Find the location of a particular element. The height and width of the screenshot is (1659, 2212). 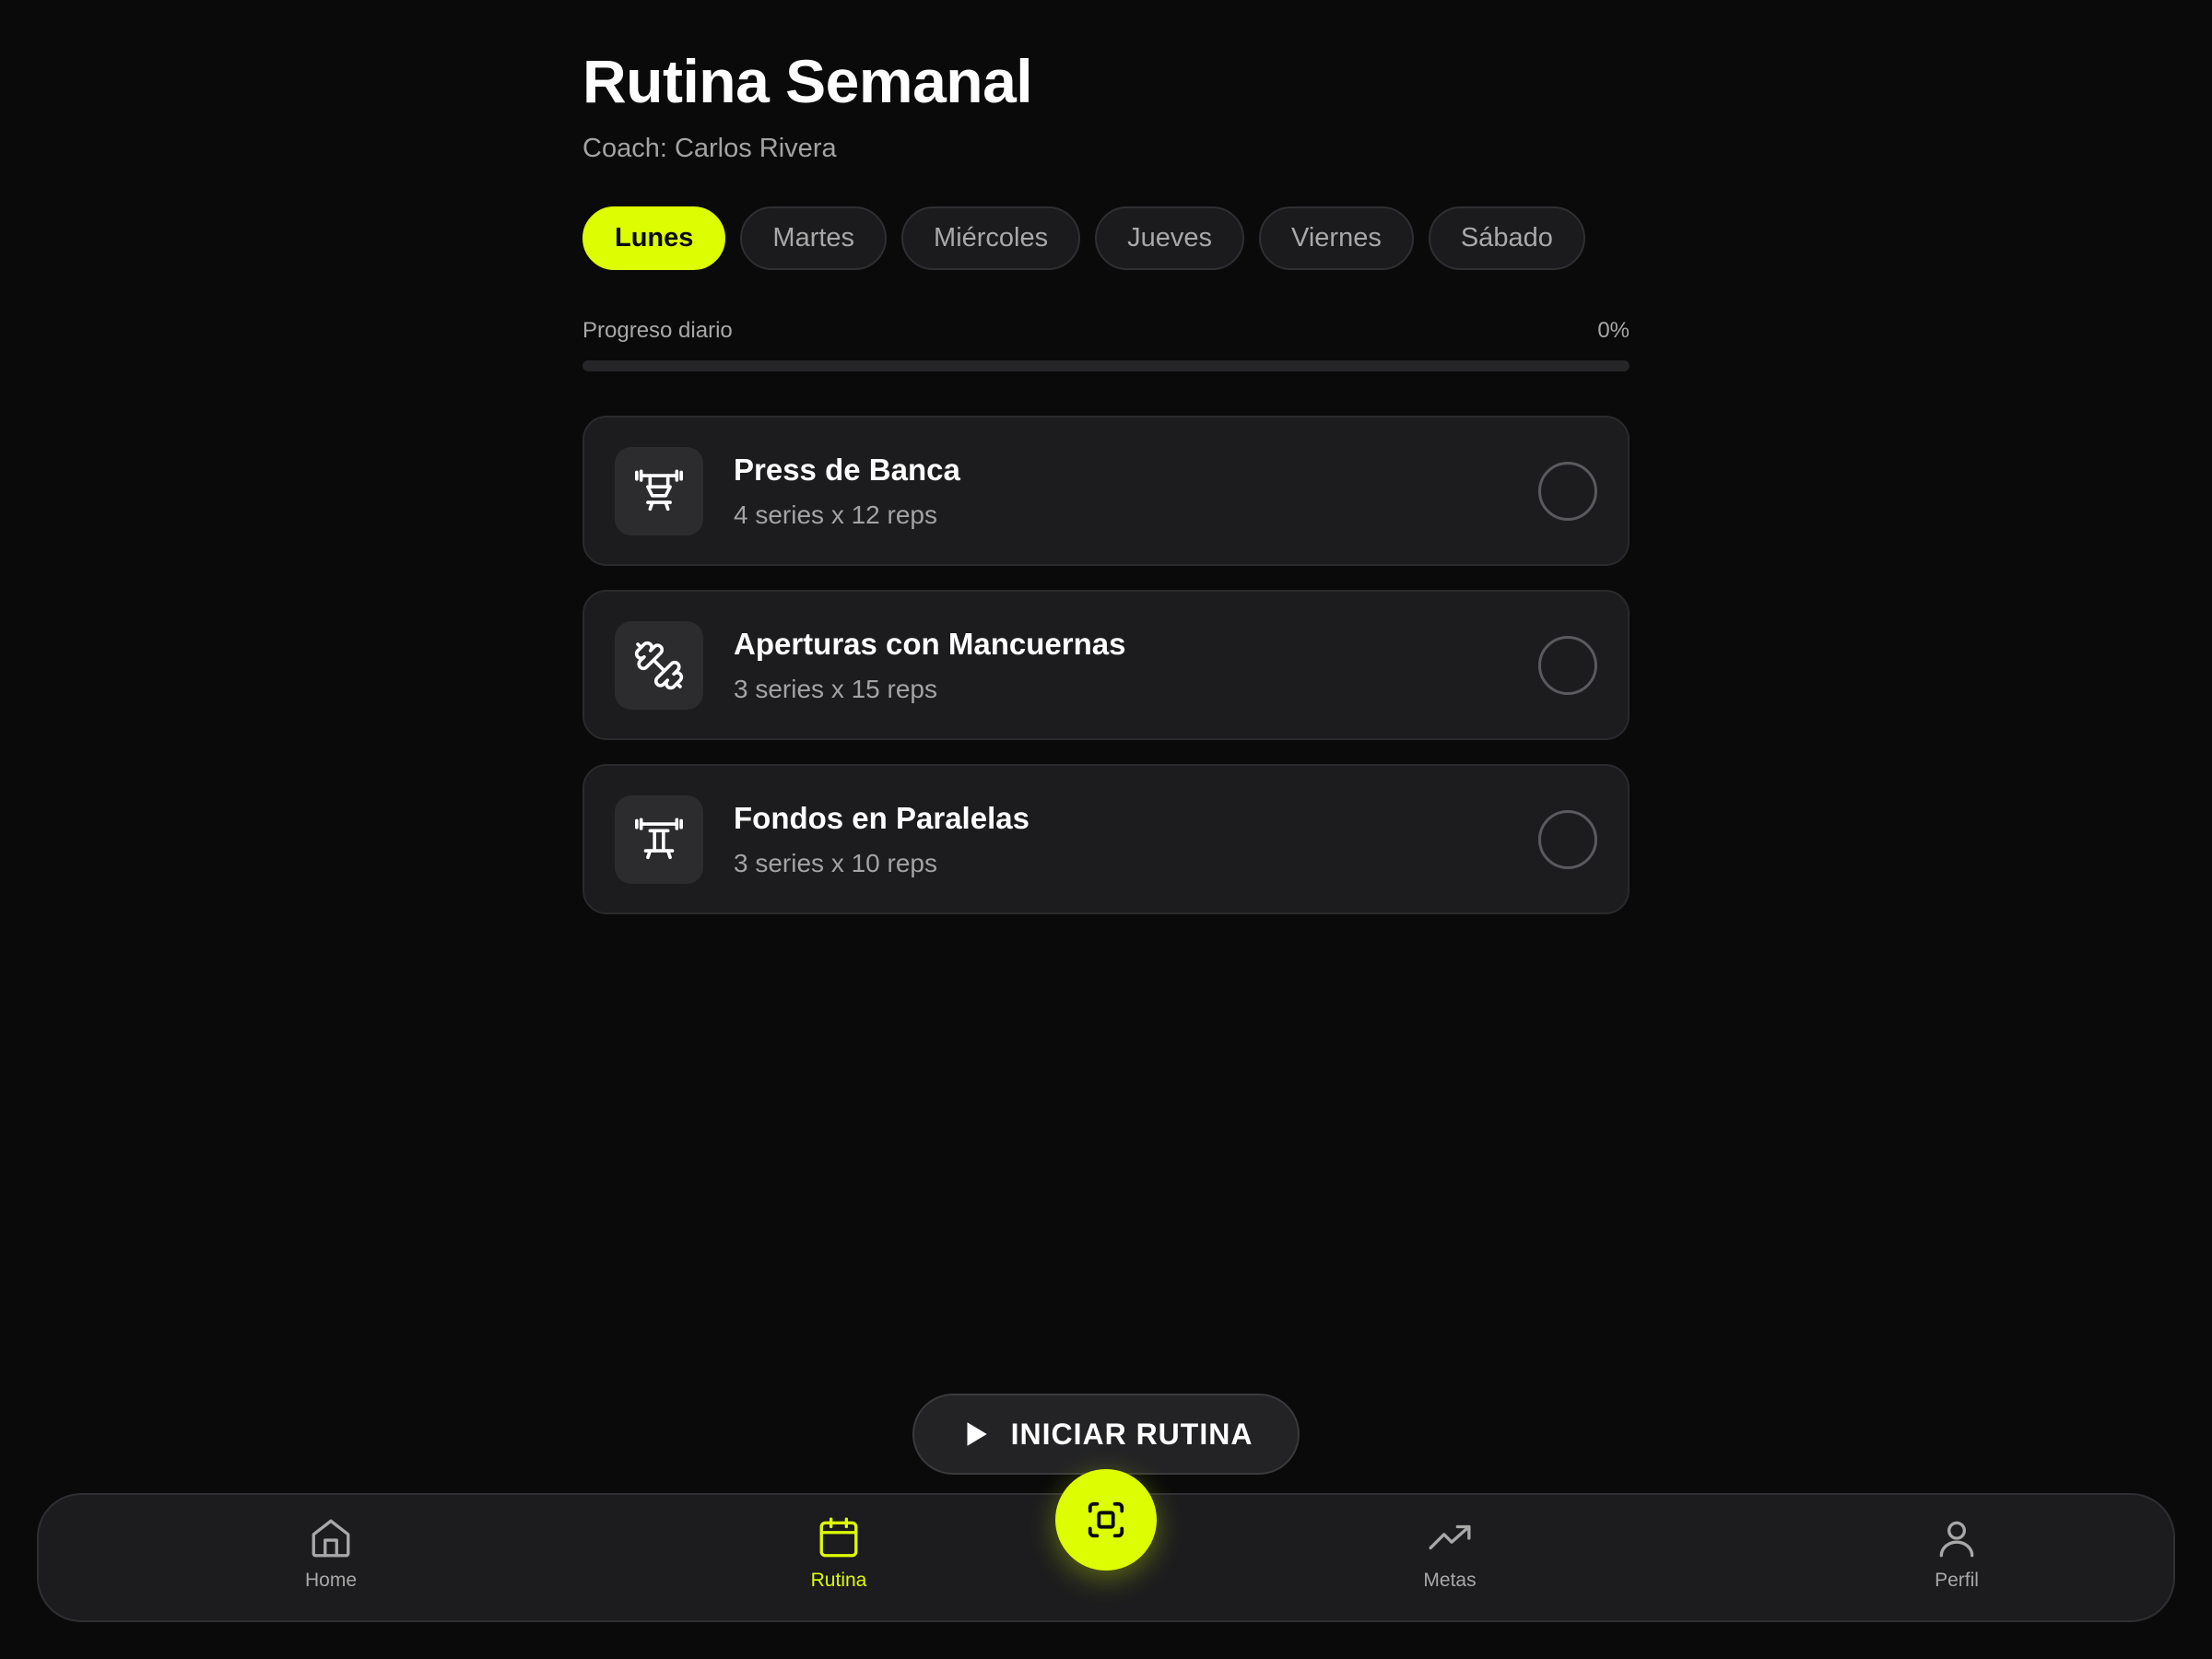

progress-label: Progreso diario is located at coordinates (657, 330).